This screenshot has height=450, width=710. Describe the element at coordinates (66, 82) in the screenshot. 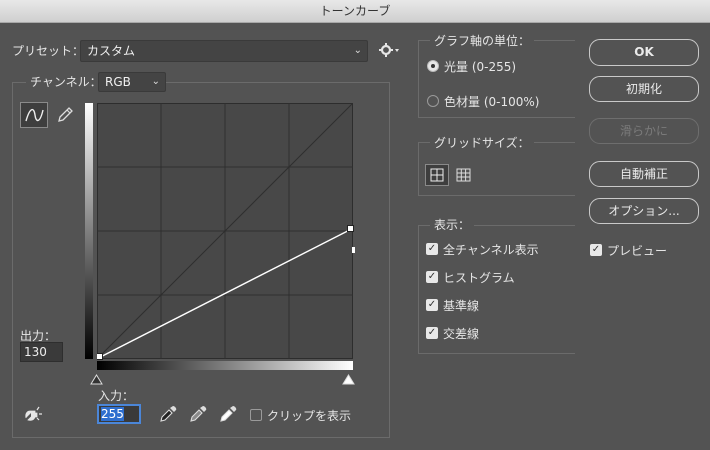

I see `channel-label: チャンネル：` at that location.